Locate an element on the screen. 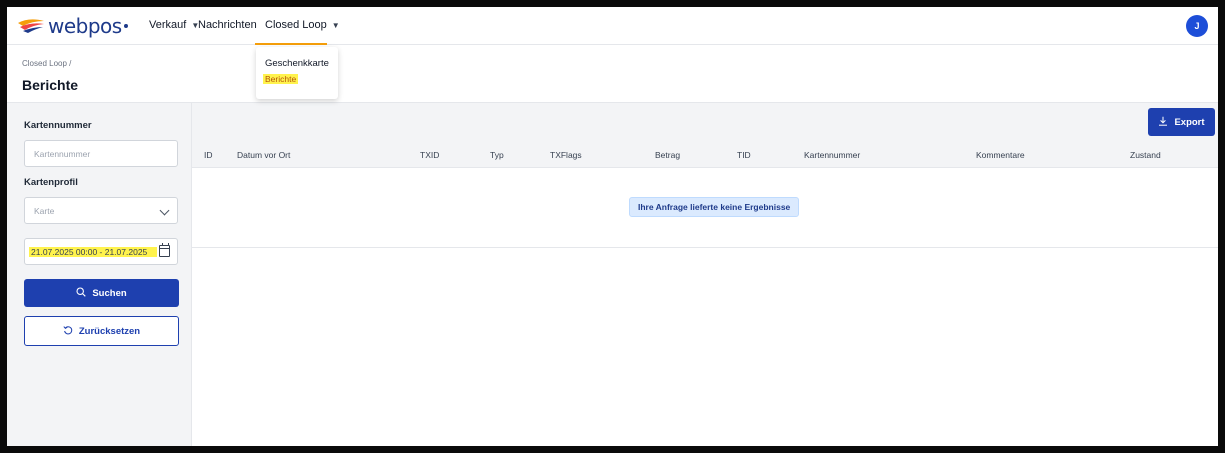  dropdown-item-berichte: Berichte is located at coordinates (281, 79).